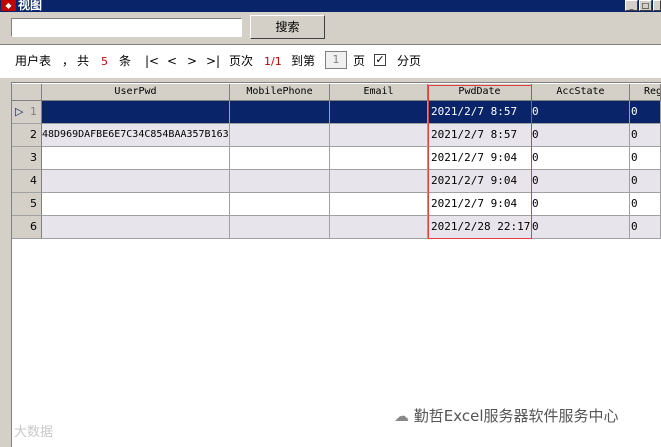  What do you see at coordinates (631, 5) in the screenshot?
I see `minimize-button: _` at bounding box center [631, 5].